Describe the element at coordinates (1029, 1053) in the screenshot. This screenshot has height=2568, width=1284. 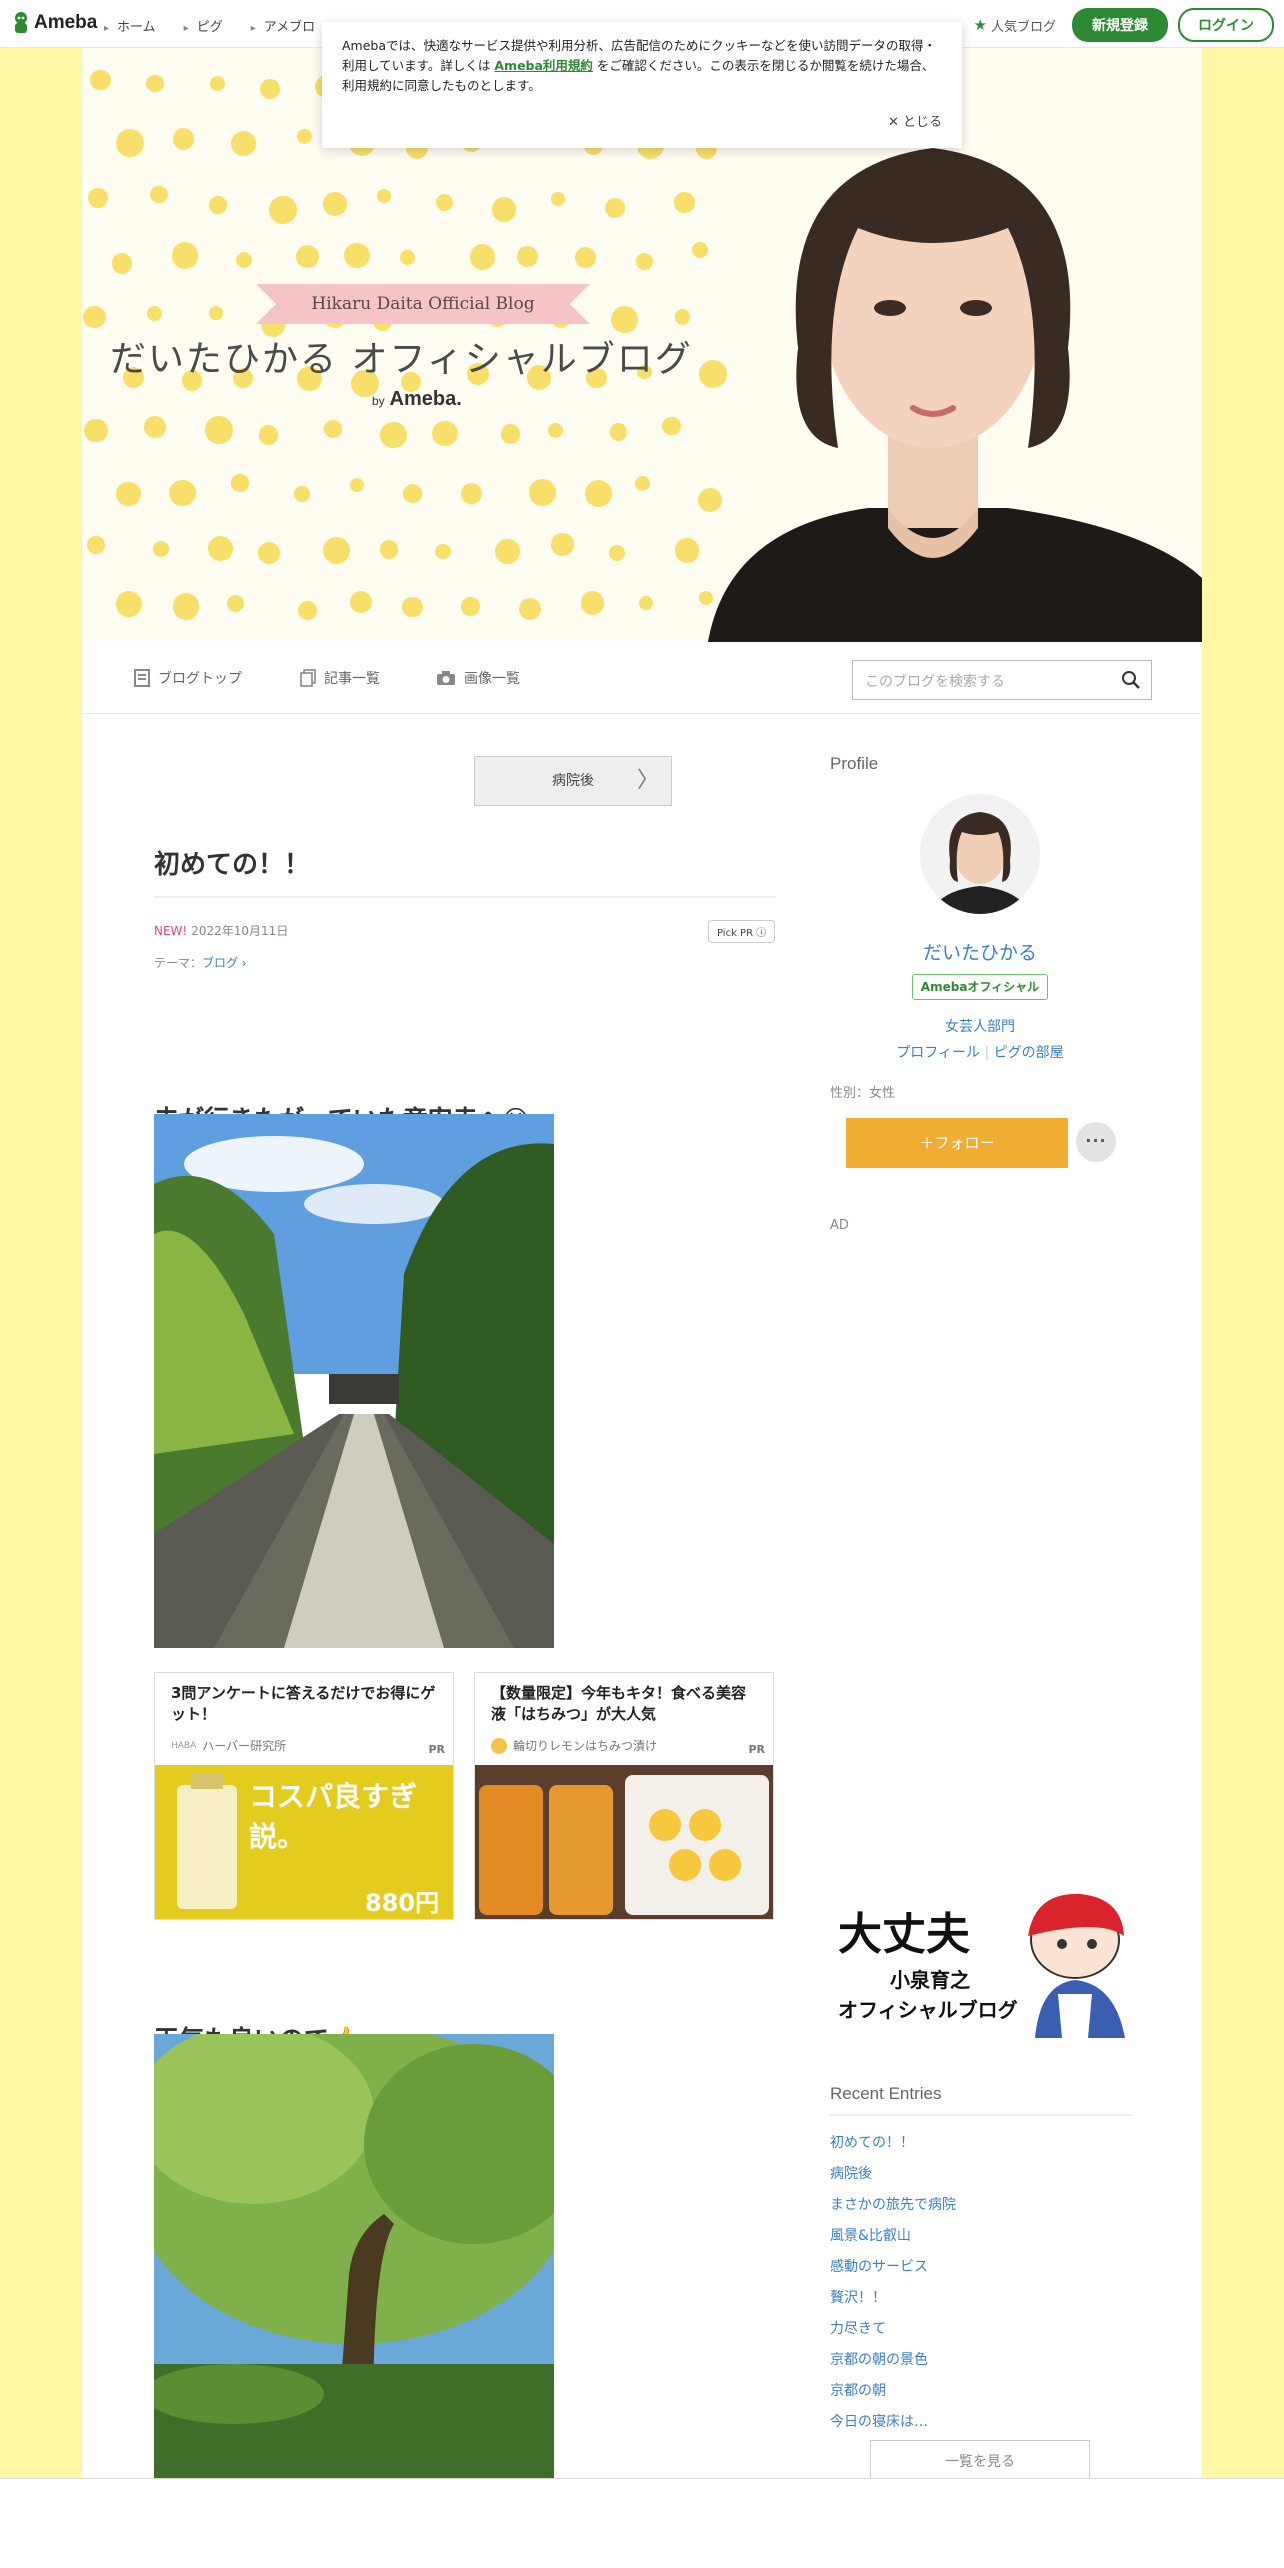
I see `pig-room-link: ピグの部屋` at that location.